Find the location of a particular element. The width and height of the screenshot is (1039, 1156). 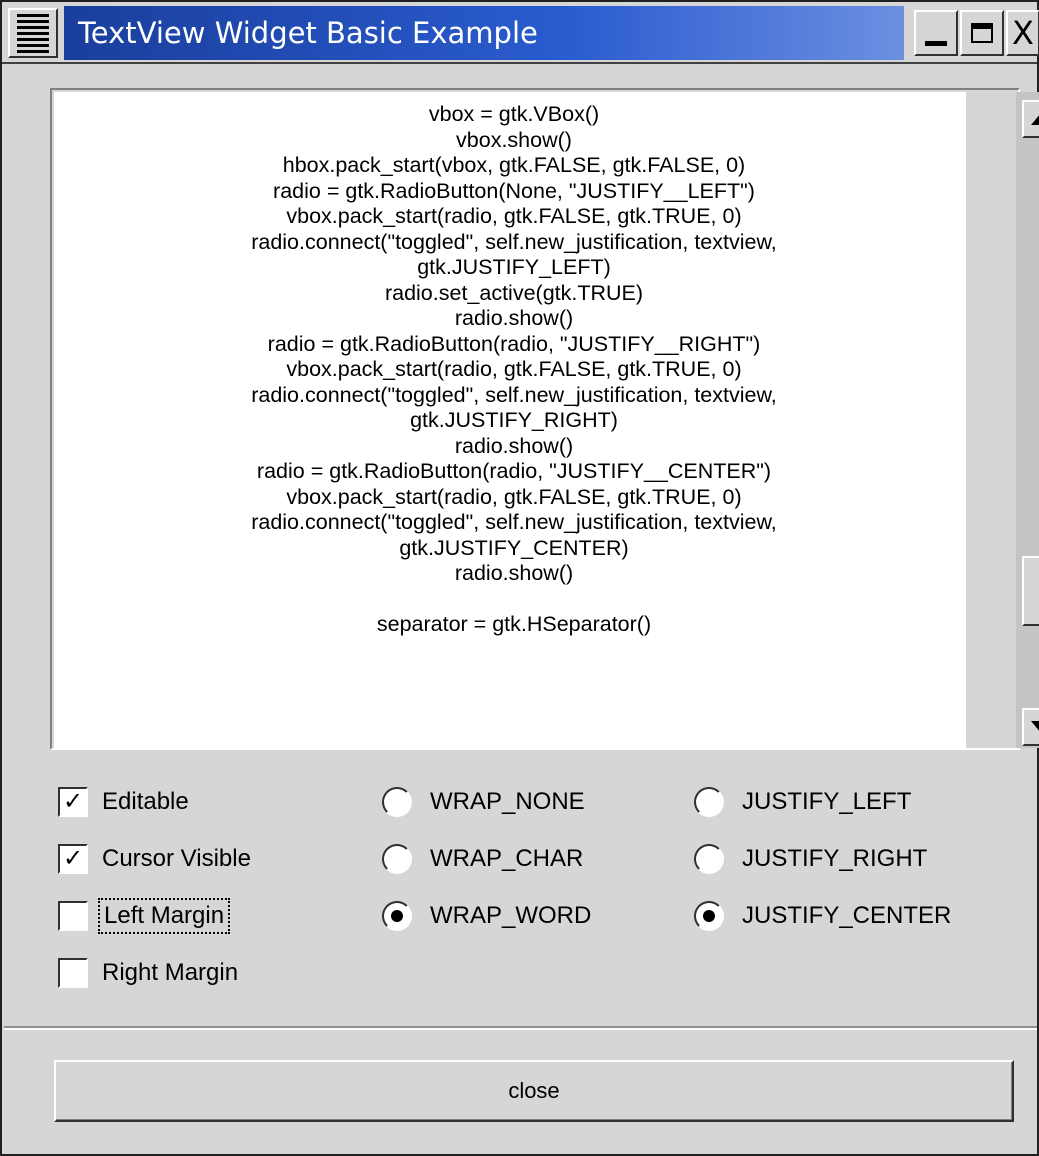

checkbox-label: Cursor Visible is located at coordinates (176, 858).